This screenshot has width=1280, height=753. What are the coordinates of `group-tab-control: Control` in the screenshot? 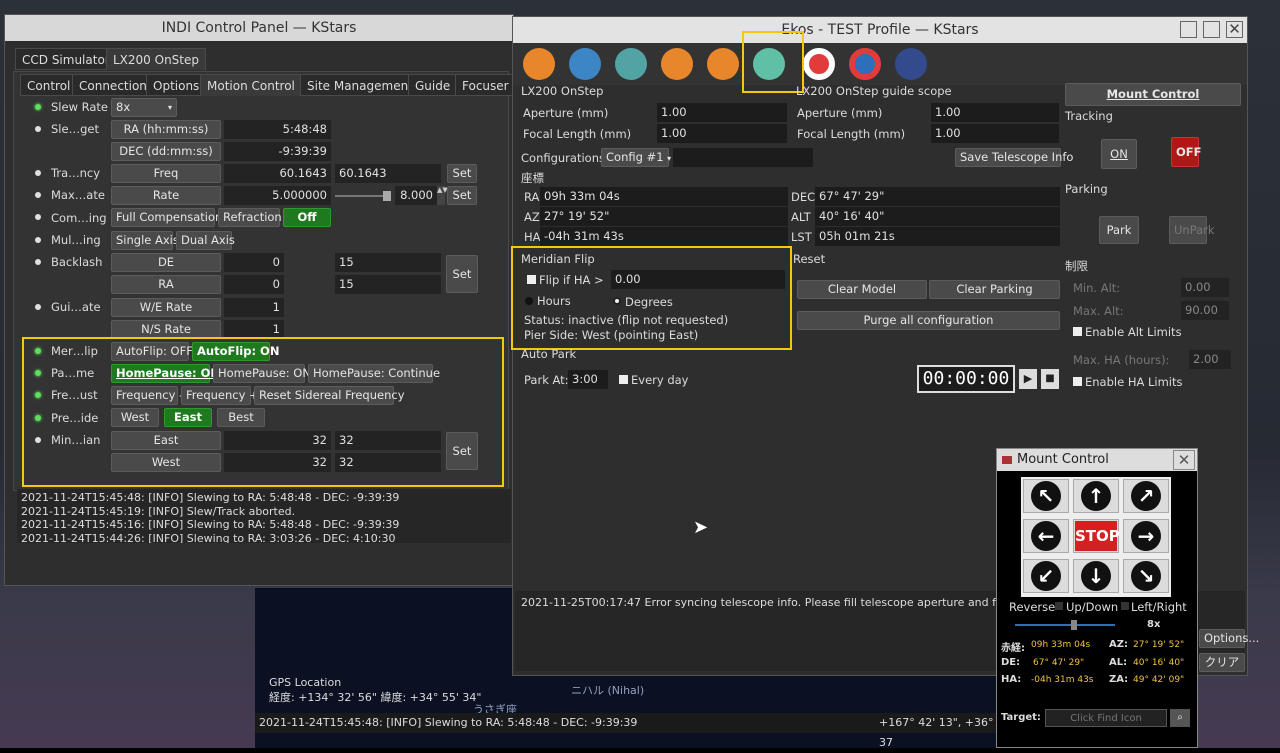 It's located at (49, 85).